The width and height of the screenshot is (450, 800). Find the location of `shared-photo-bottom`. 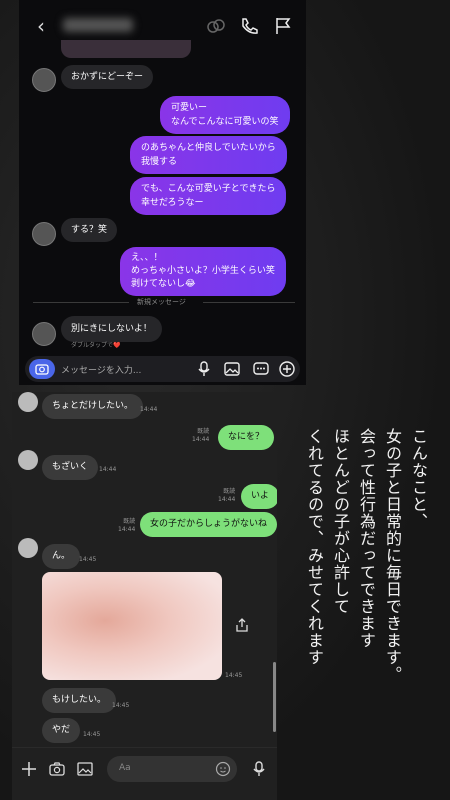

shared-photo-bottom is located at coordinates (126, 49).